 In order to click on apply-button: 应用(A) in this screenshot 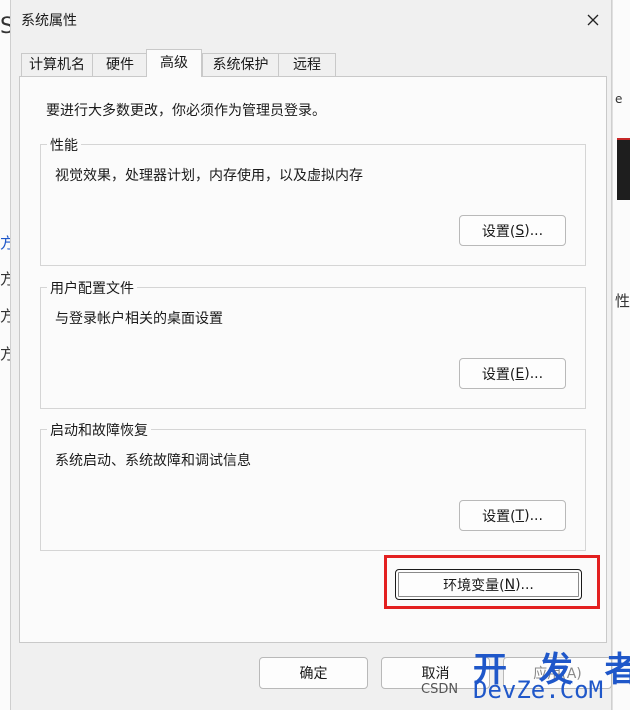, I will do `click(557, 673)`.